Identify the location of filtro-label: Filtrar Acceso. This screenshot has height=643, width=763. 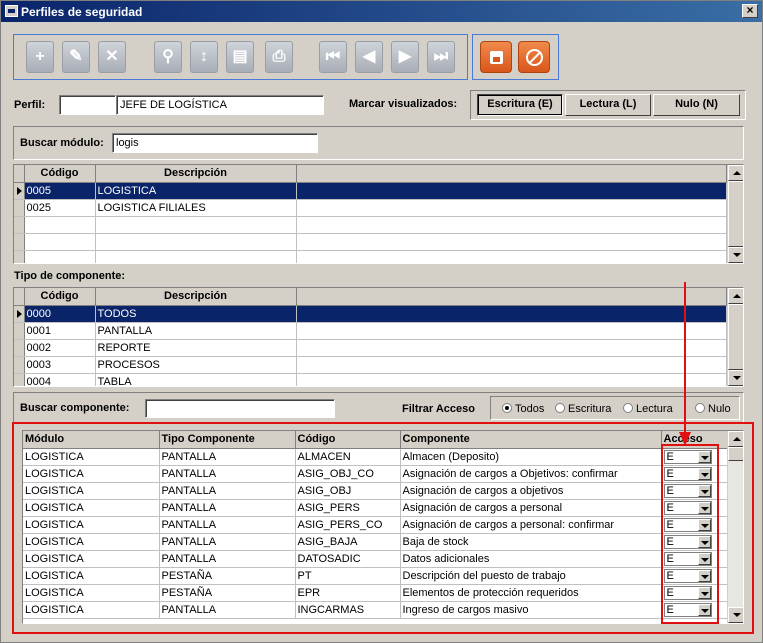
(438, 409).